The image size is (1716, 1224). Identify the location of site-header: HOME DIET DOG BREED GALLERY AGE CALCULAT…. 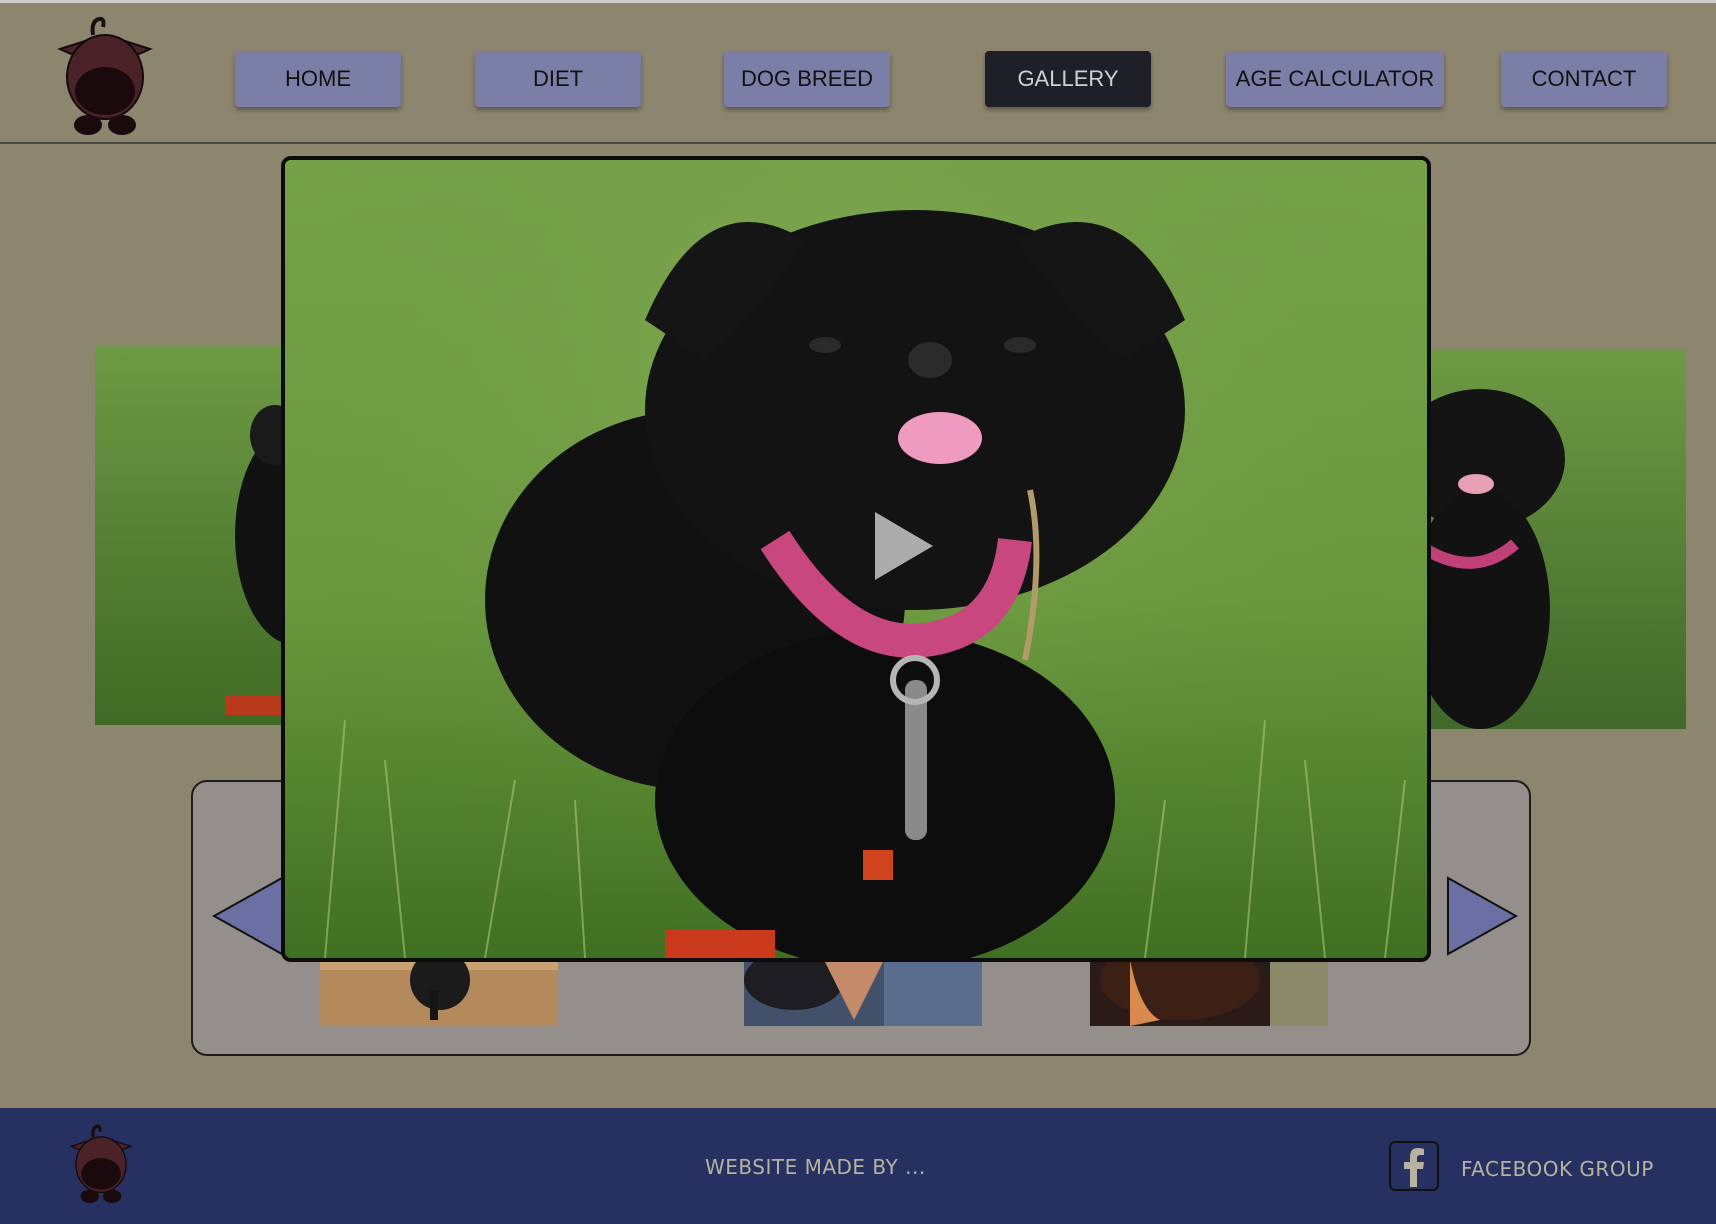
(858, 72).